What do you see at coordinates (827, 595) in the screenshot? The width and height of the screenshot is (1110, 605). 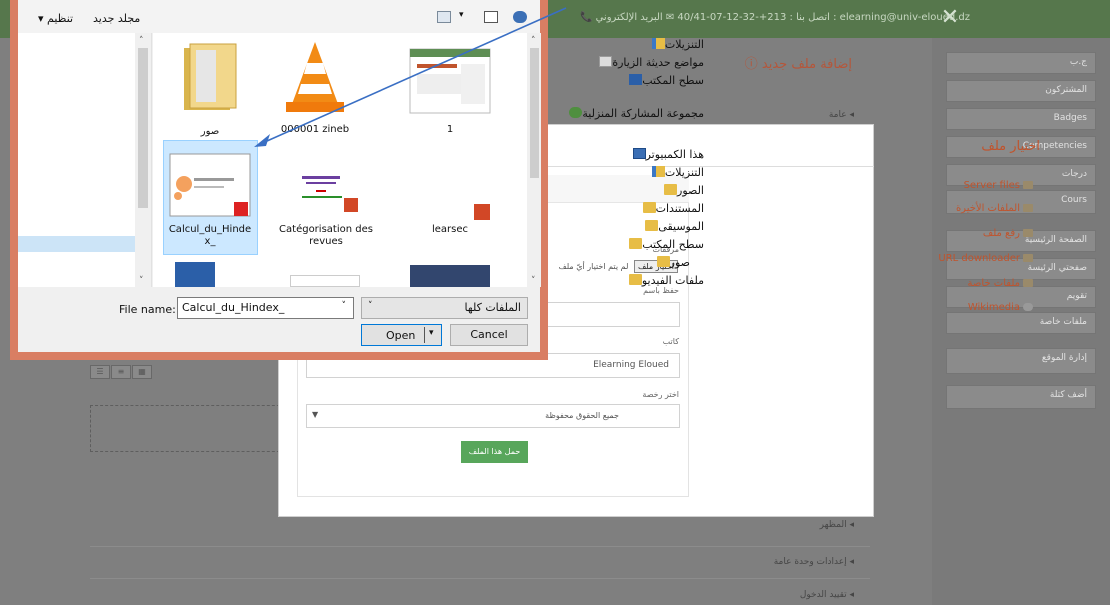 I see `section-restrict-access: ◂ تقييد الدخول` at bounding box center [827, 595].